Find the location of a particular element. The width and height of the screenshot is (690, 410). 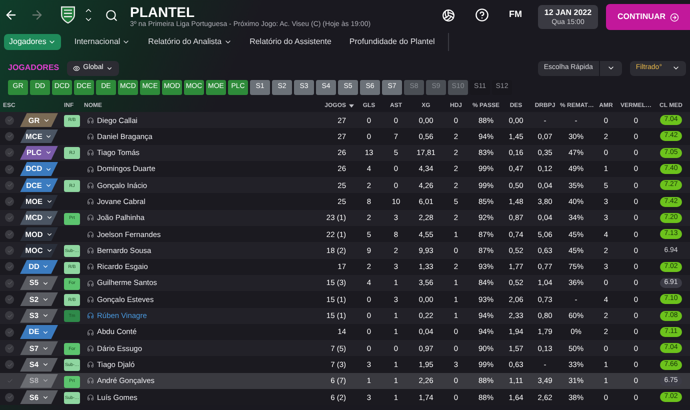

help-icon is located at coordinates (482, 15).